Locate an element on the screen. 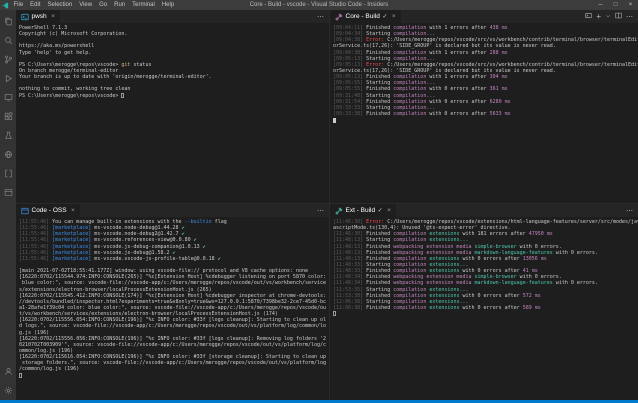  testing-beaker-icon is located at coordinates (8, 135).